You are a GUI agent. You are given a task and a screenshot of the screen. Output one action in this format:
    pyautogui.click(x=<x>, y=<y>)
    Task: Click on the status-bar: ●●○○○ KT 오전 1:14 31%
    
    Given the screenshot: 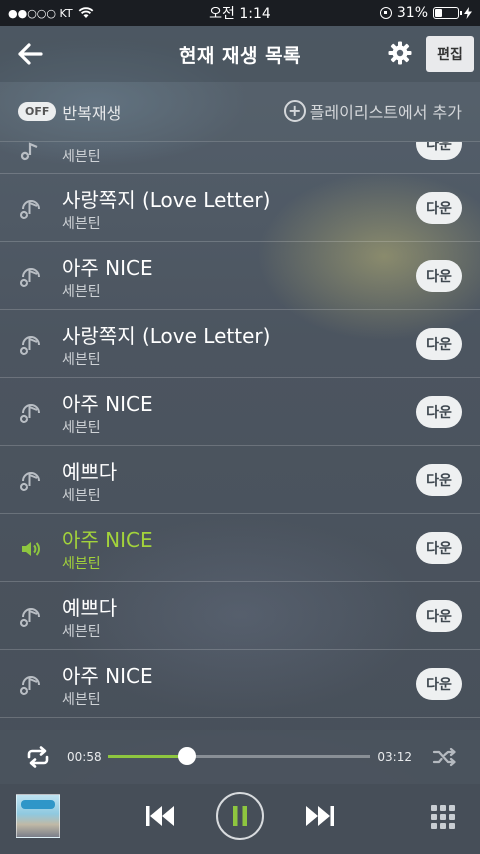 What is the action you would take?
    pyautogui.click(x=240, y=13)
    